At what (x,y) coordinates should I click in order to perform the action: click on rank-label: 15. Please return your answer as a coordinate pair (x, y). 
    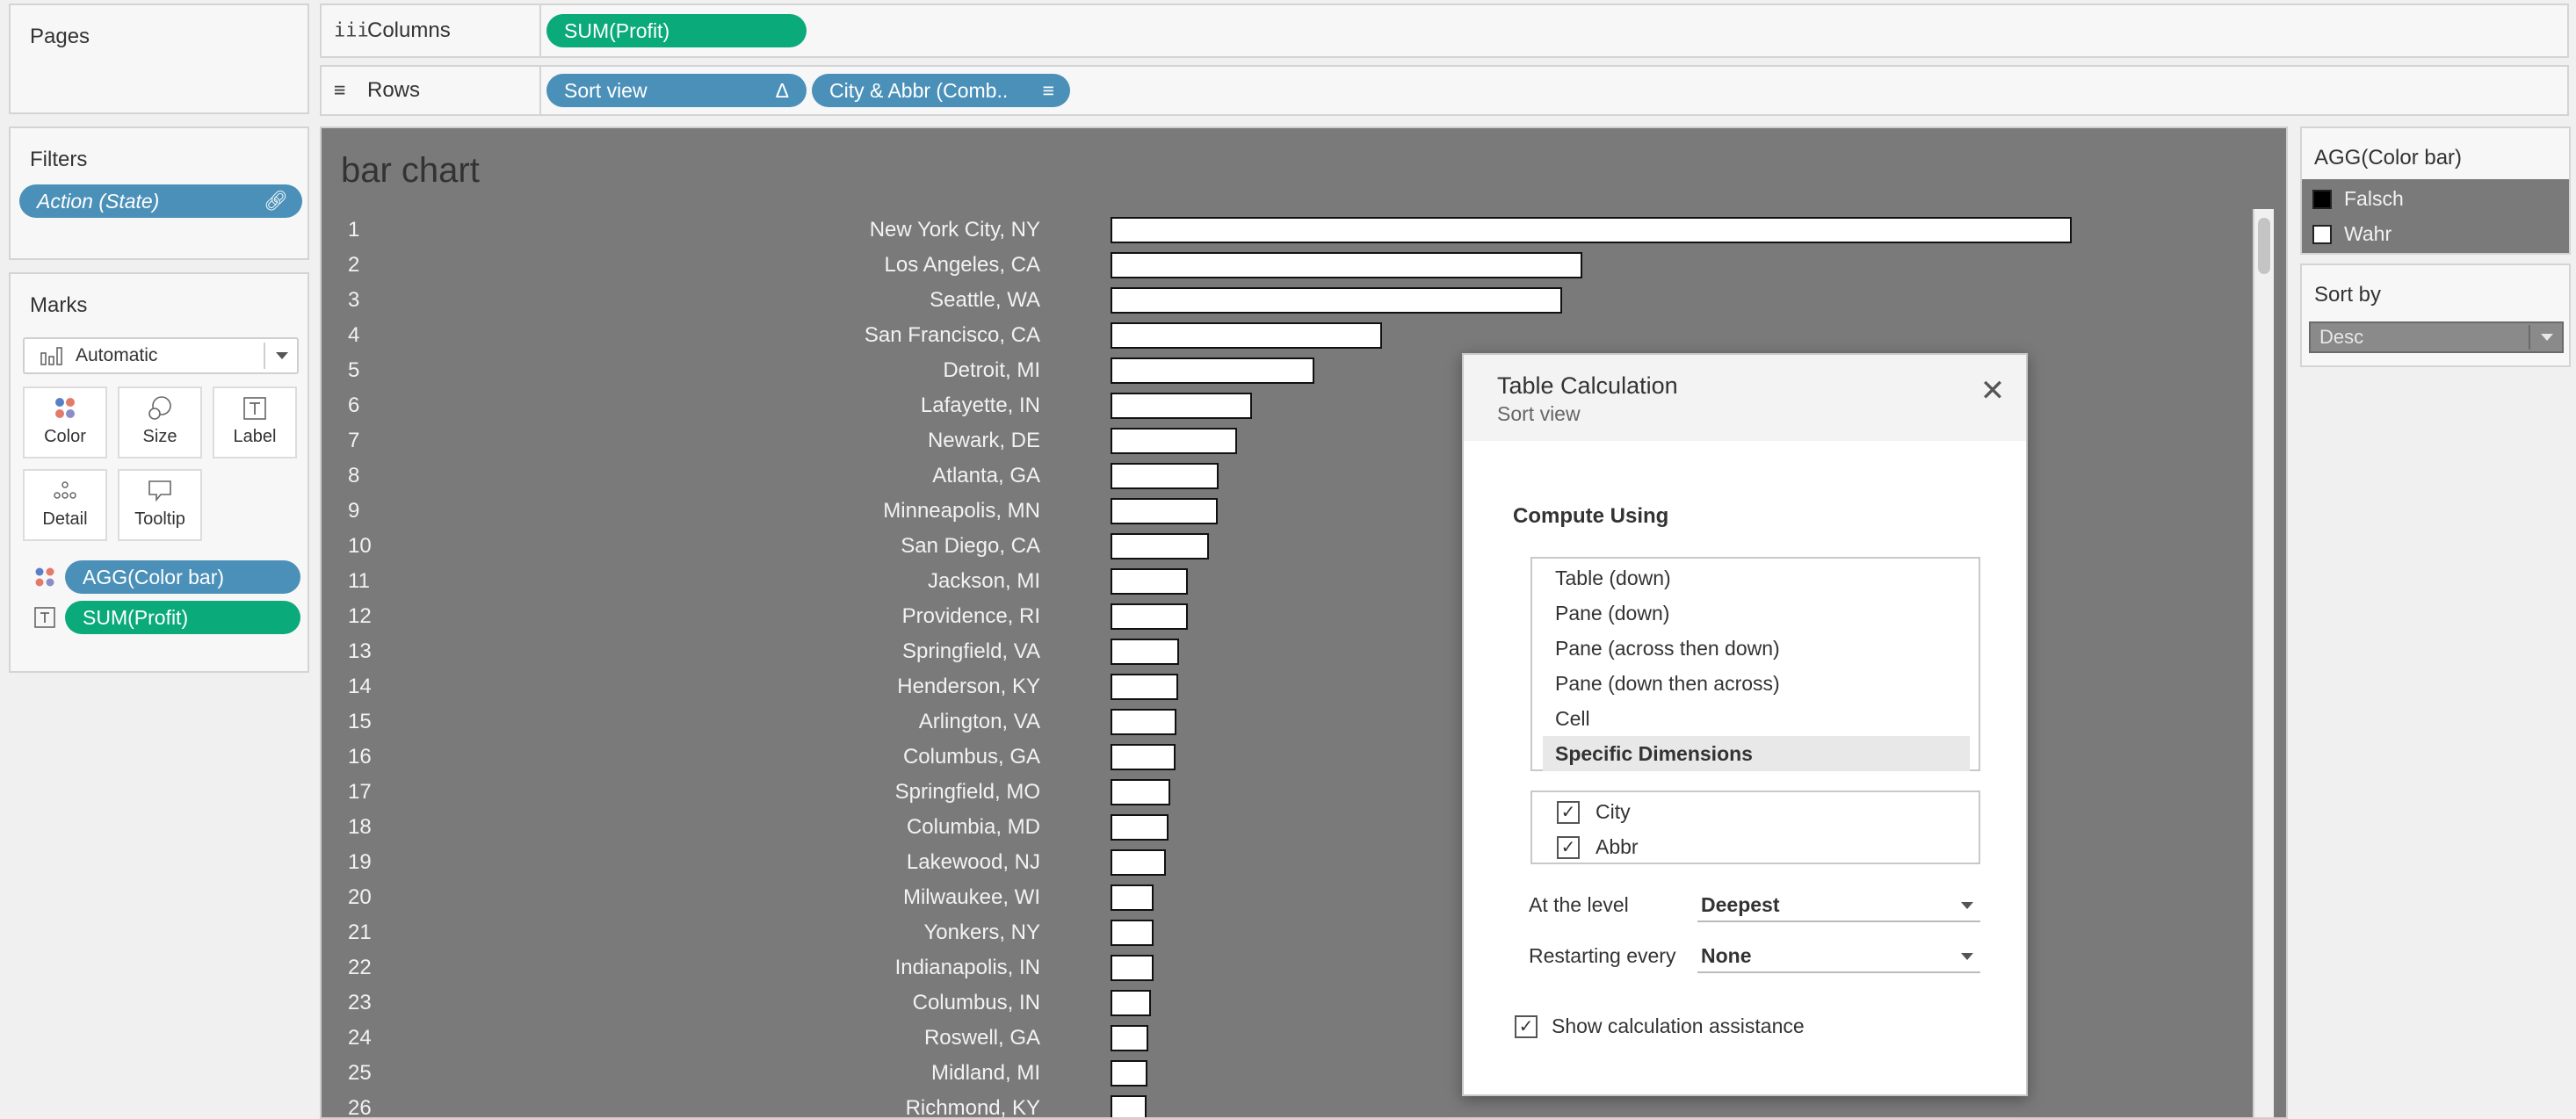
    Looking at the image, I should click on (360, 721).